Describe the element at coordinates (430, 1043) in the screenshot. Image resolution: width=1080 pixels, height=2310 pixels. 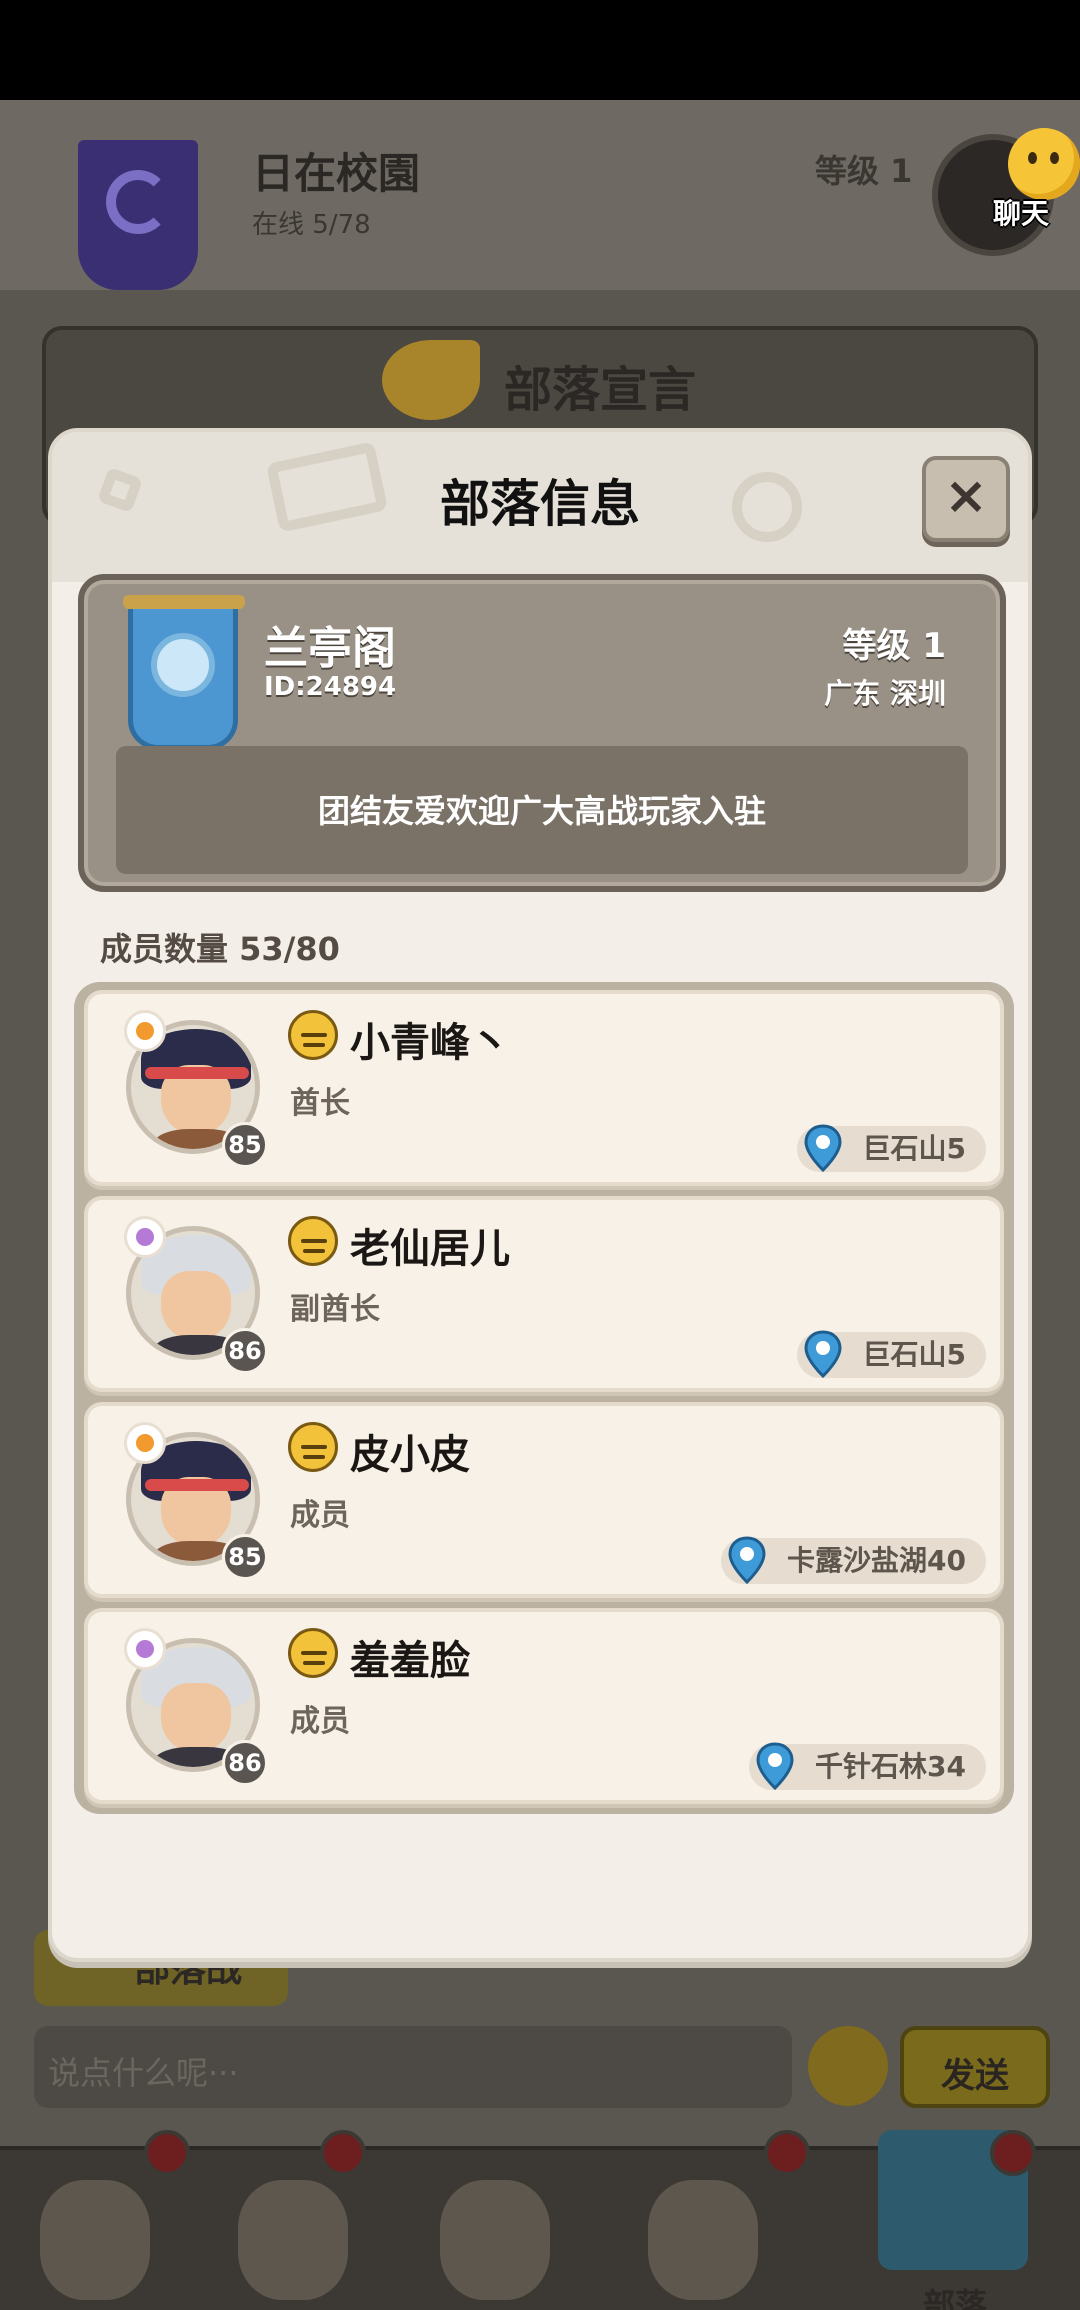
I see `member-name: 小青峰丶` at that location.